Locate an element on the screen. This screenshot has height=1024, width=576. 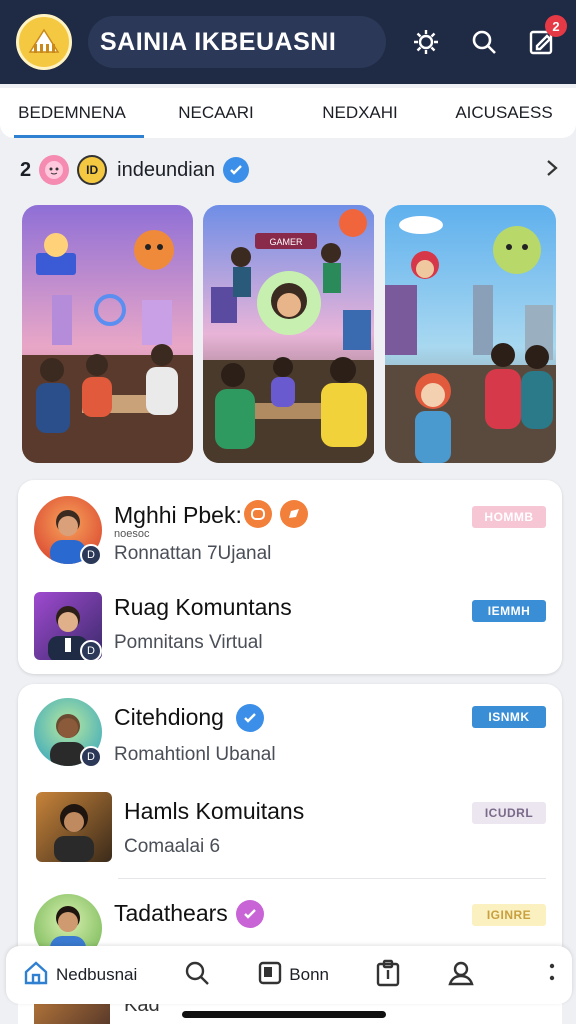
row-subtitle: Ronnattan 7Ujanal is located at coordinates (193, 553).